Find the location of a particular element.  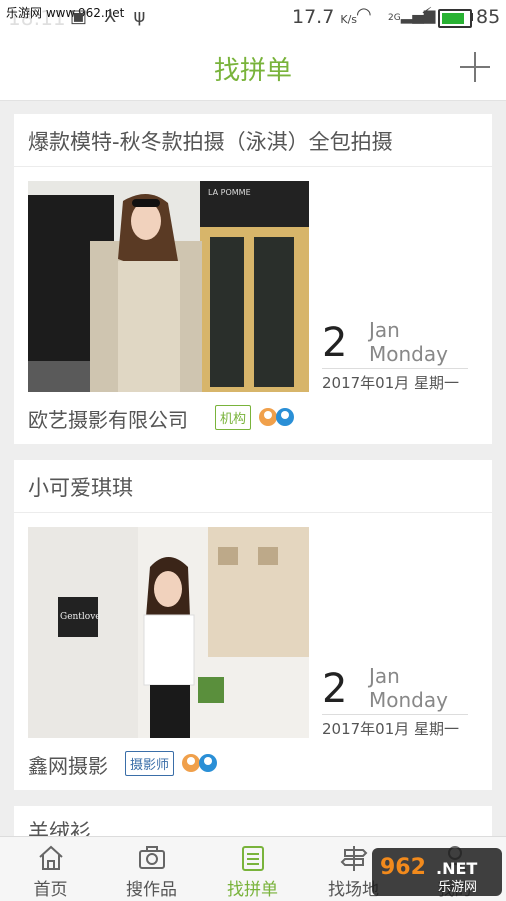

listing-title: 小可爱琪琪 is located at coordinates (80, 488).